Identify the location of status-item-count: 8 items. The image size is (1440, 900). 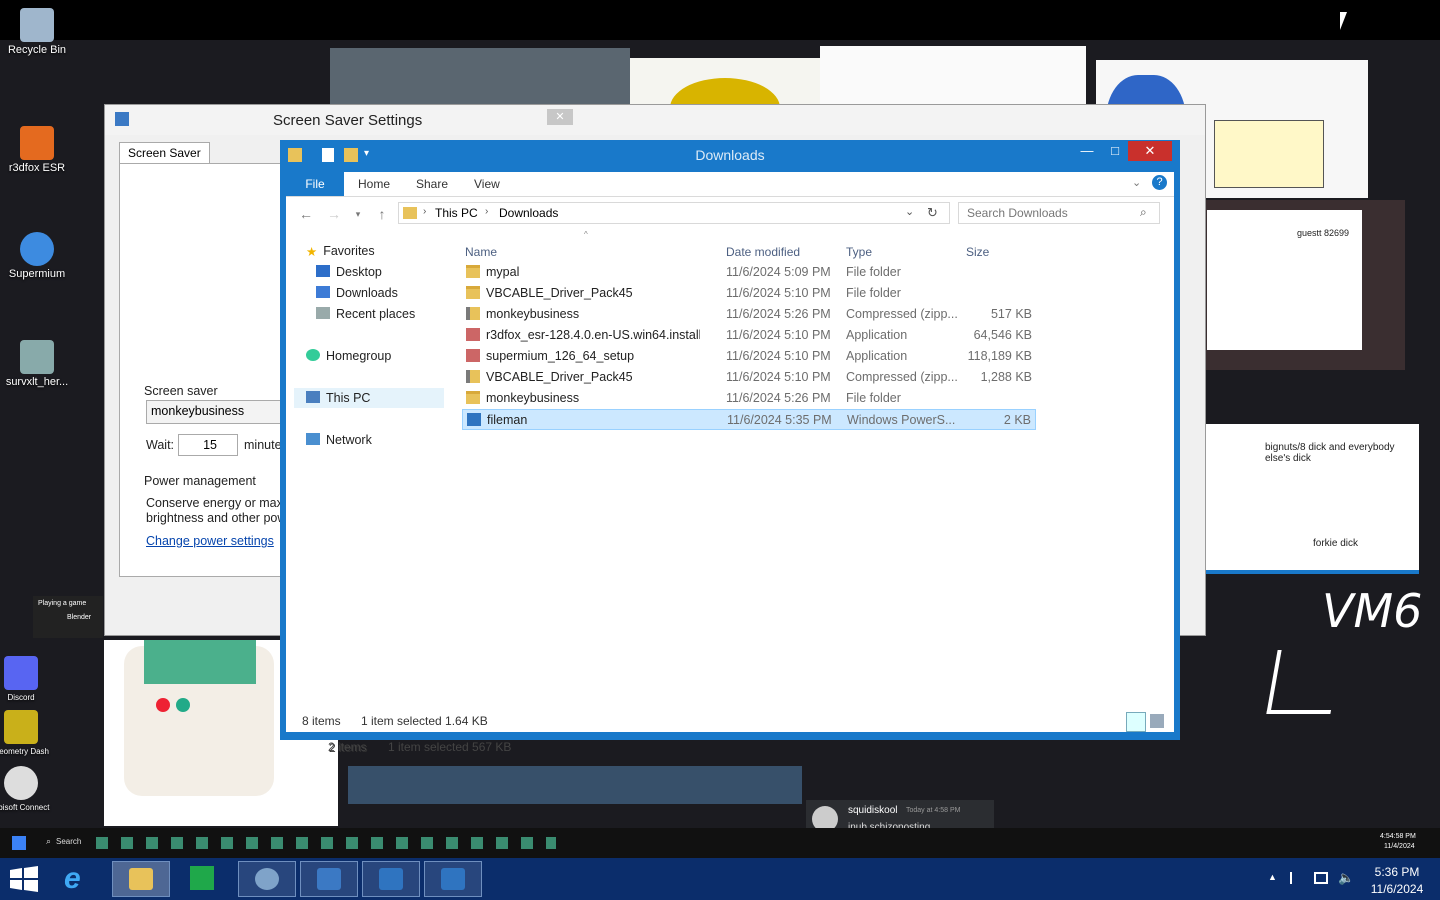
(321, 721).